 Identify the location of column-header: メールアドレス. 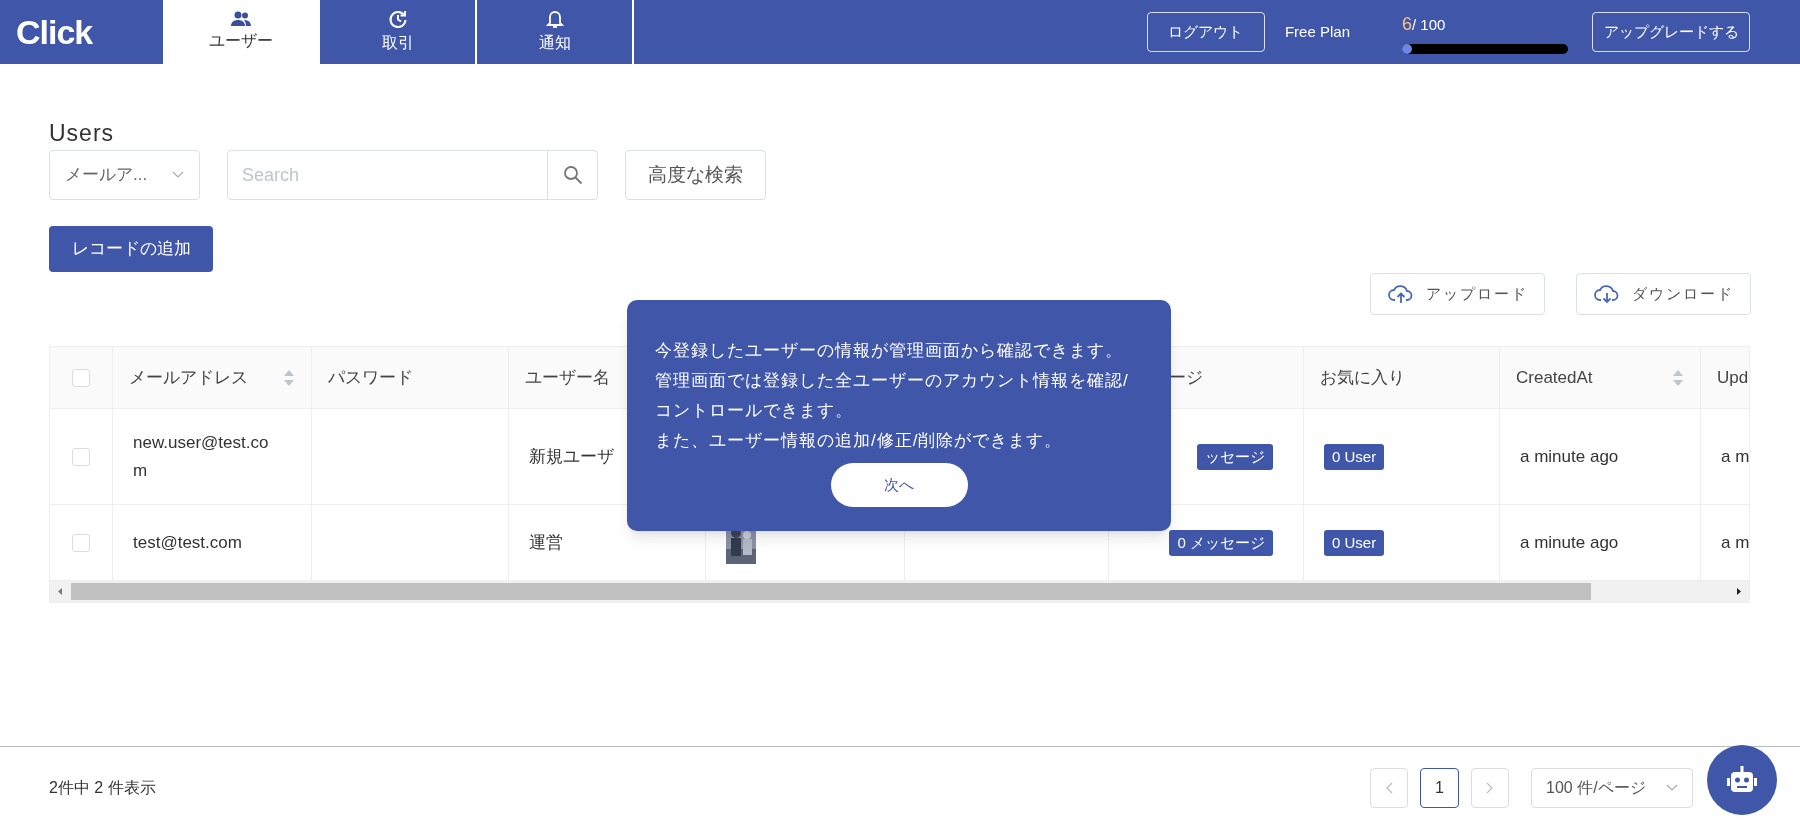
(188, 377).